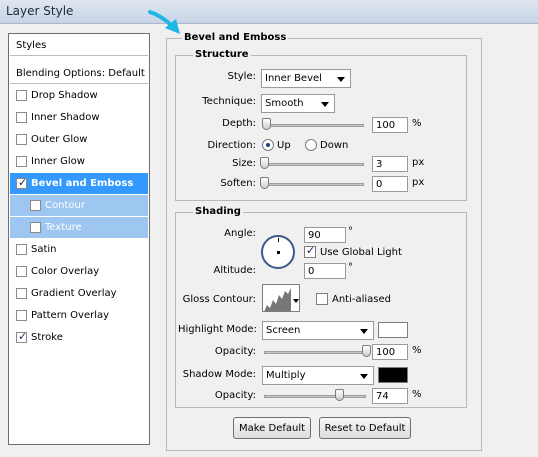 This screenshot has height=457, width=538. Describe the element at coordinates (314, 235) in the screenshot. I see `angle-value: 90` at that location.